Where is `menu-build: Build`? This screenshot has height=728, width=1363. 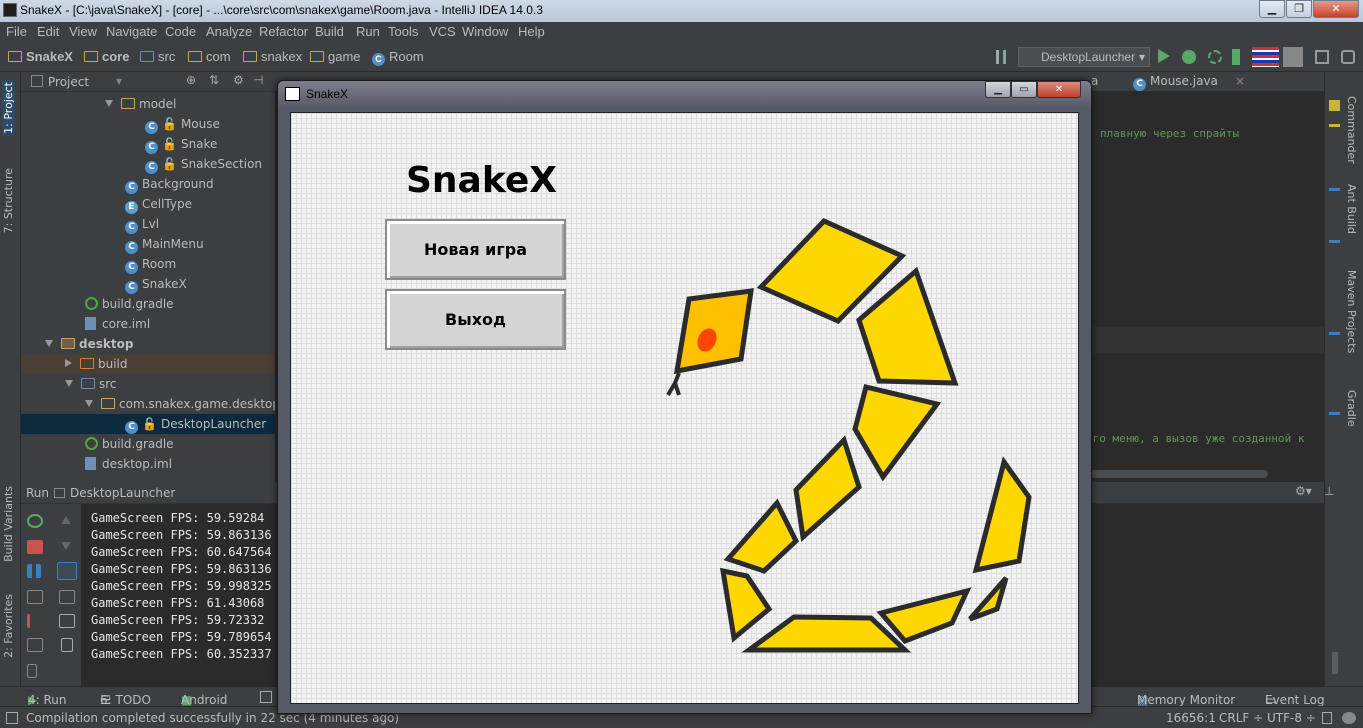 menu-build: Build is located at coordinates (329, 31).